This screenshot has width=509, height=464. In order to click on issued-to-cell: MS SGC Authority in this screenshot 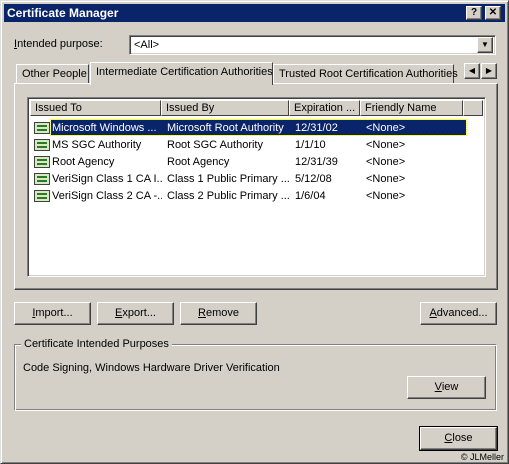, I will do `click(97, 145)`.